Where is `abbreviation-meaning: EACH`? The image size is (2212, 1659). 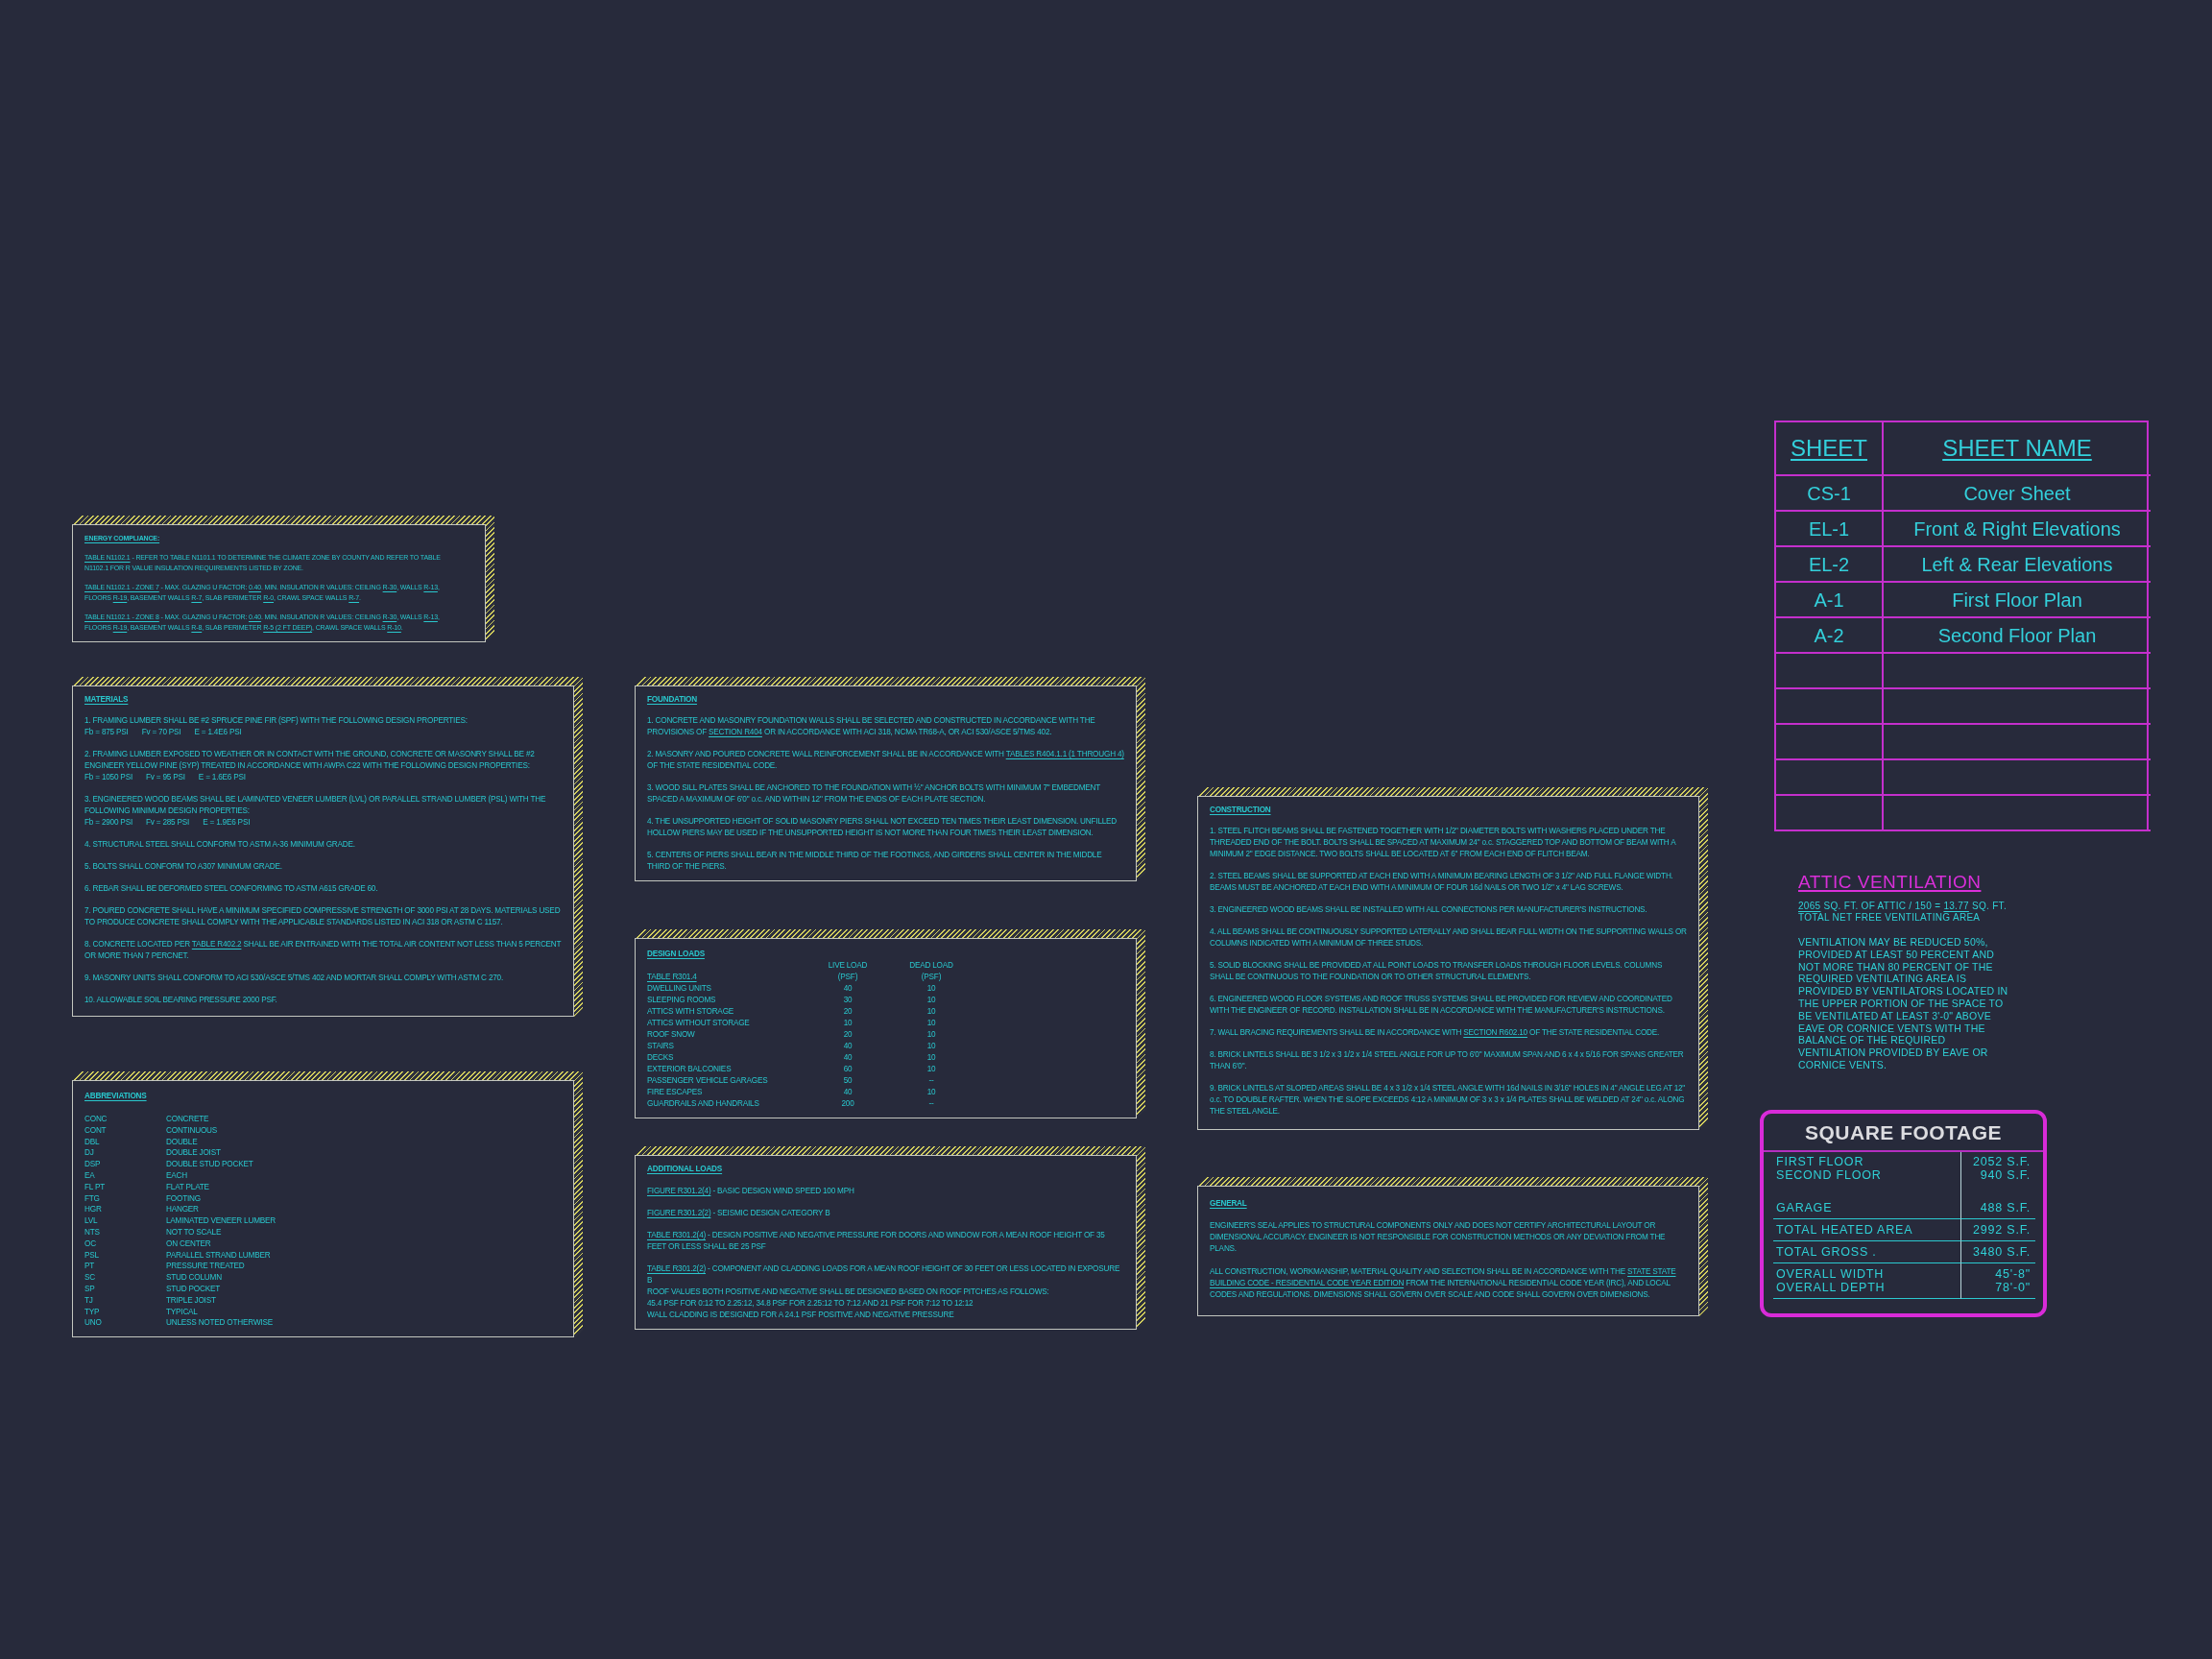 abbreviation-meaning: EACH is located at coordinates (176, 1176).